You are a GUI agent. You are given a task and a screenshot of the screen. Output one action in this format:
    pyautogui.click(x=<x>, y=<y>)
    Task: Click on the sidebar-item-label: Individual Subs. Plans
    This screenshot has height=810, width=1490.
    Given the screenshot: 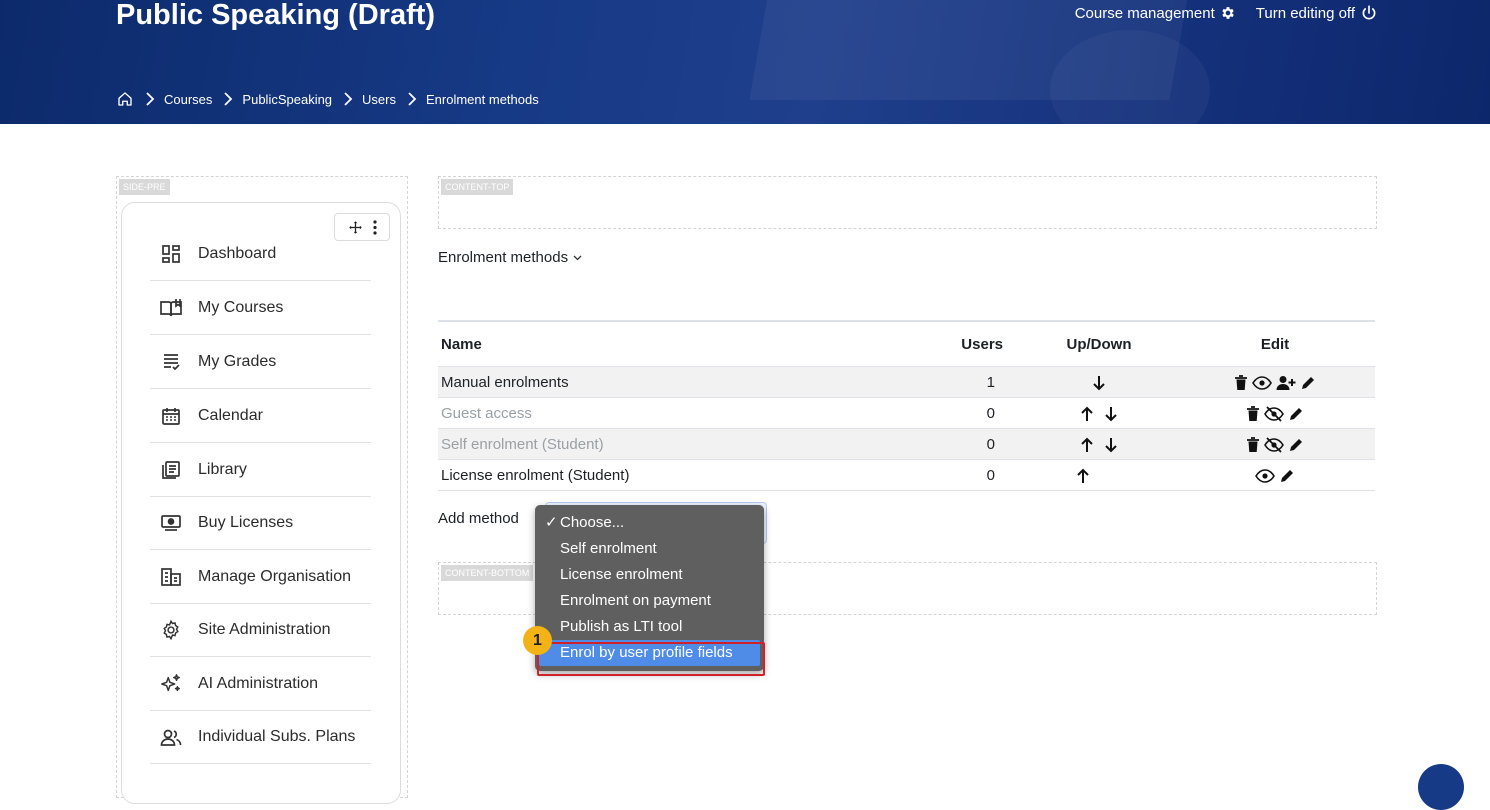 What is the action you would take?
    pyautogui.click(x=277, y=736)
    